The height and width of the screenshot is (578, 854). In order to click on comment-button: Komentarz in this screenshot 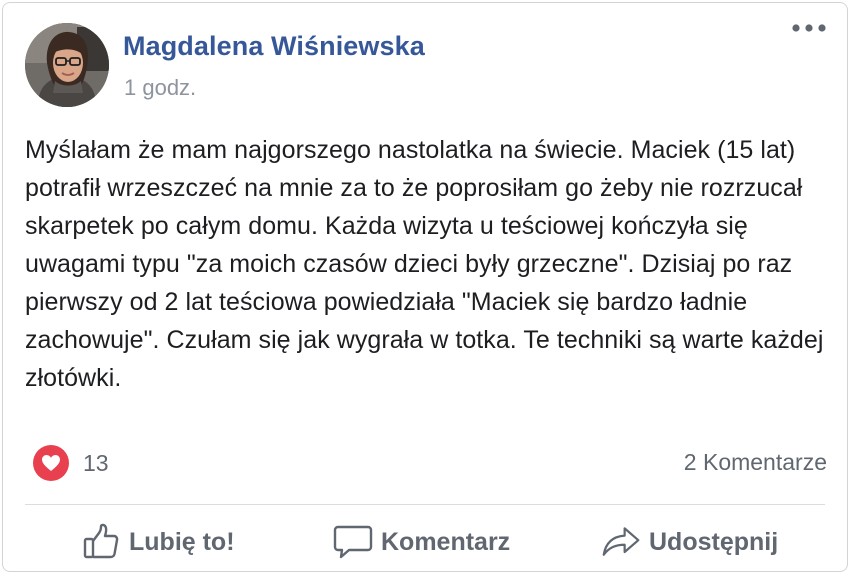, I will do `click(421, 542)`.